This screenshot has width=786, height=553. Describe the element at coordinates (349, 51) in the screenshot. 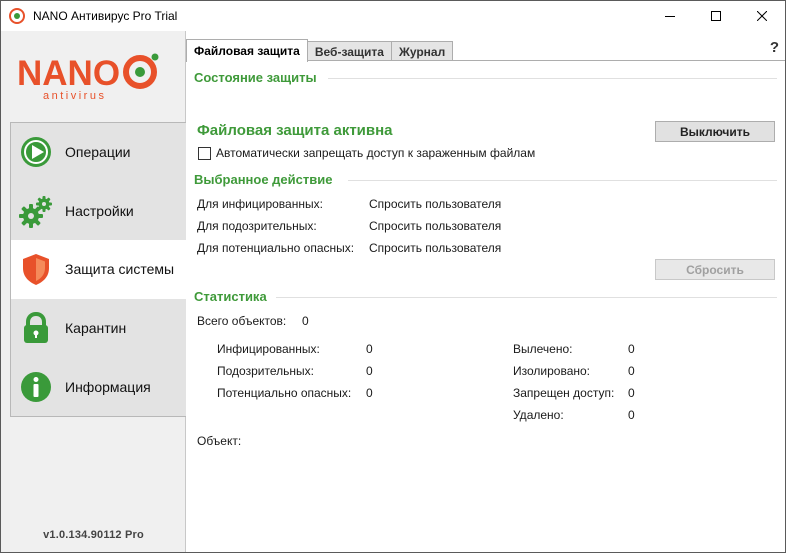

I see `tab-web-protection: Веб-защита` at that location.